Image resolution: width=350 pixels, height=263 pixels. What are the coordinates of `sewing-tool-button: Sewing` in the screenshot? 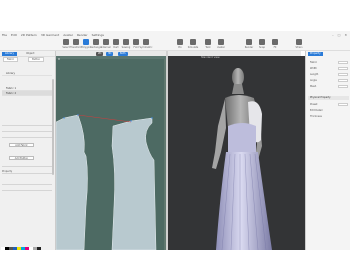 It's located at (126, 44).